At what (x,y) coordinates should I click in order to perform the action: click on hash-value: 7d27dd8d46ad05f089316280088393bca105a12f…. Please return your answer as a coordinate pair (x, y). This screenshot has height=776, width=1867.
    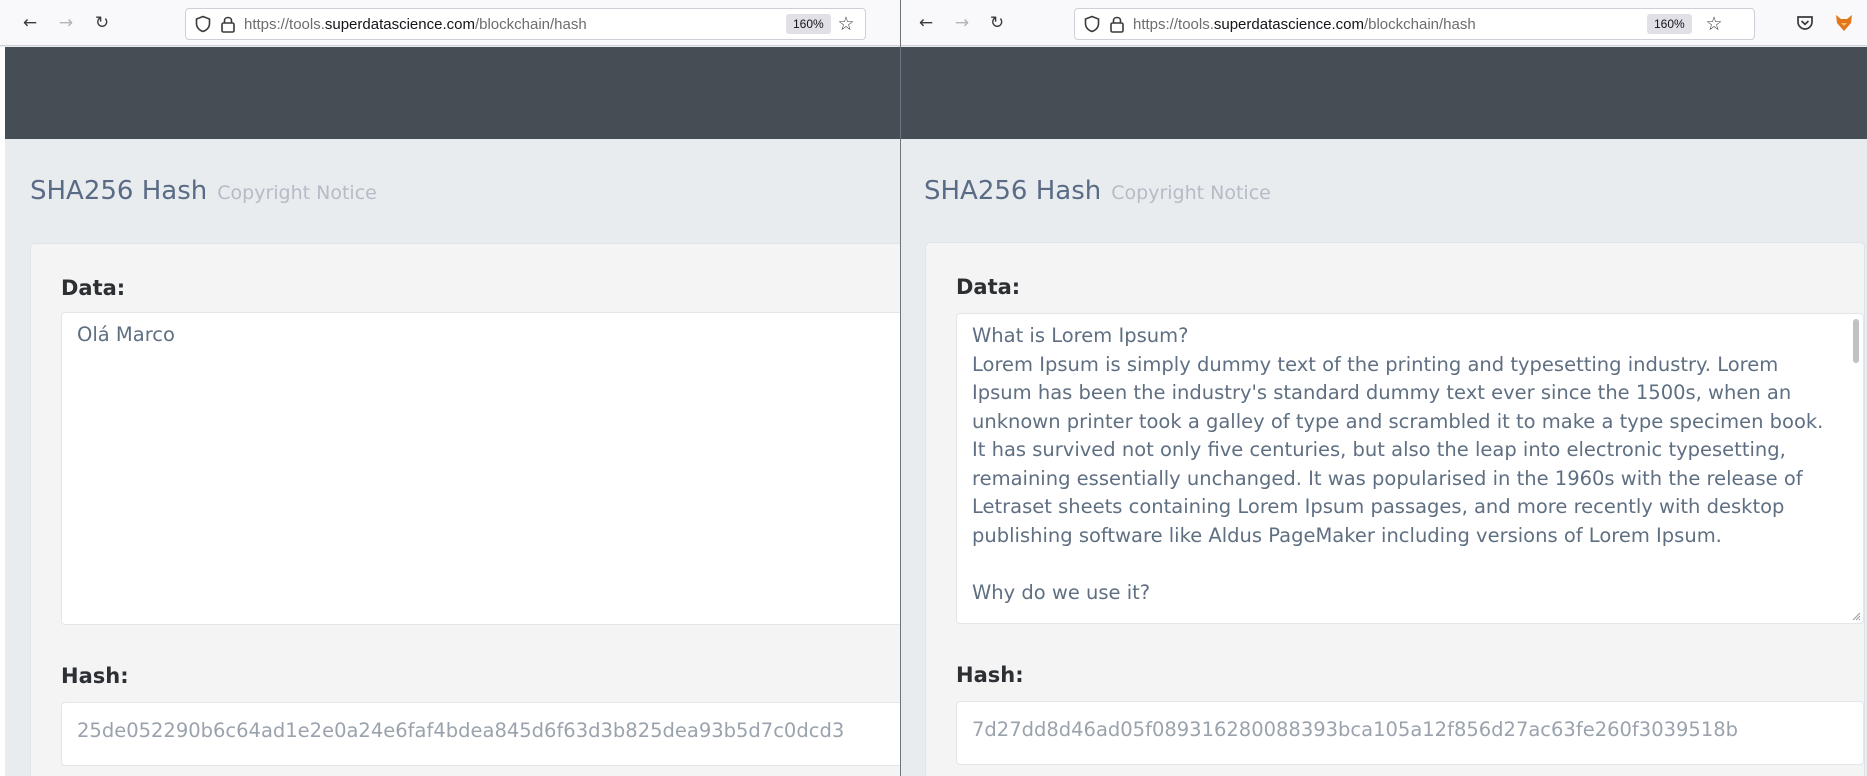
    Looking at the image, I should click on (1355, 729).